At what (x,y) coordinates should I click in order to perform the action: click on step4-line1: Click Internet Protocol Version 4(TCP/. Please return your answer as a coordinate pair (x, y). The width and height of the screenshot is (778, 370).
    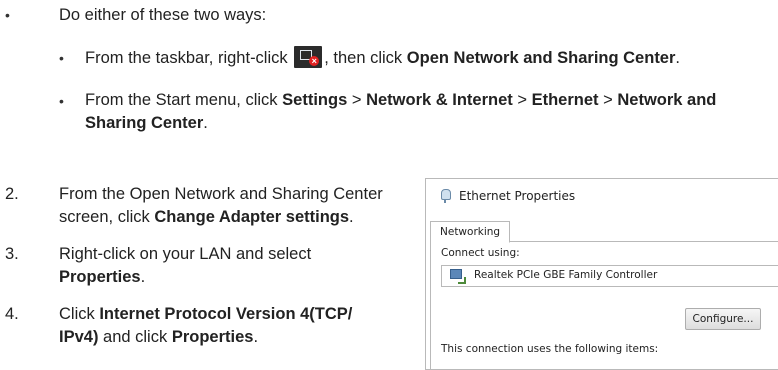
    Looking at the image, I should click on (206, 314).